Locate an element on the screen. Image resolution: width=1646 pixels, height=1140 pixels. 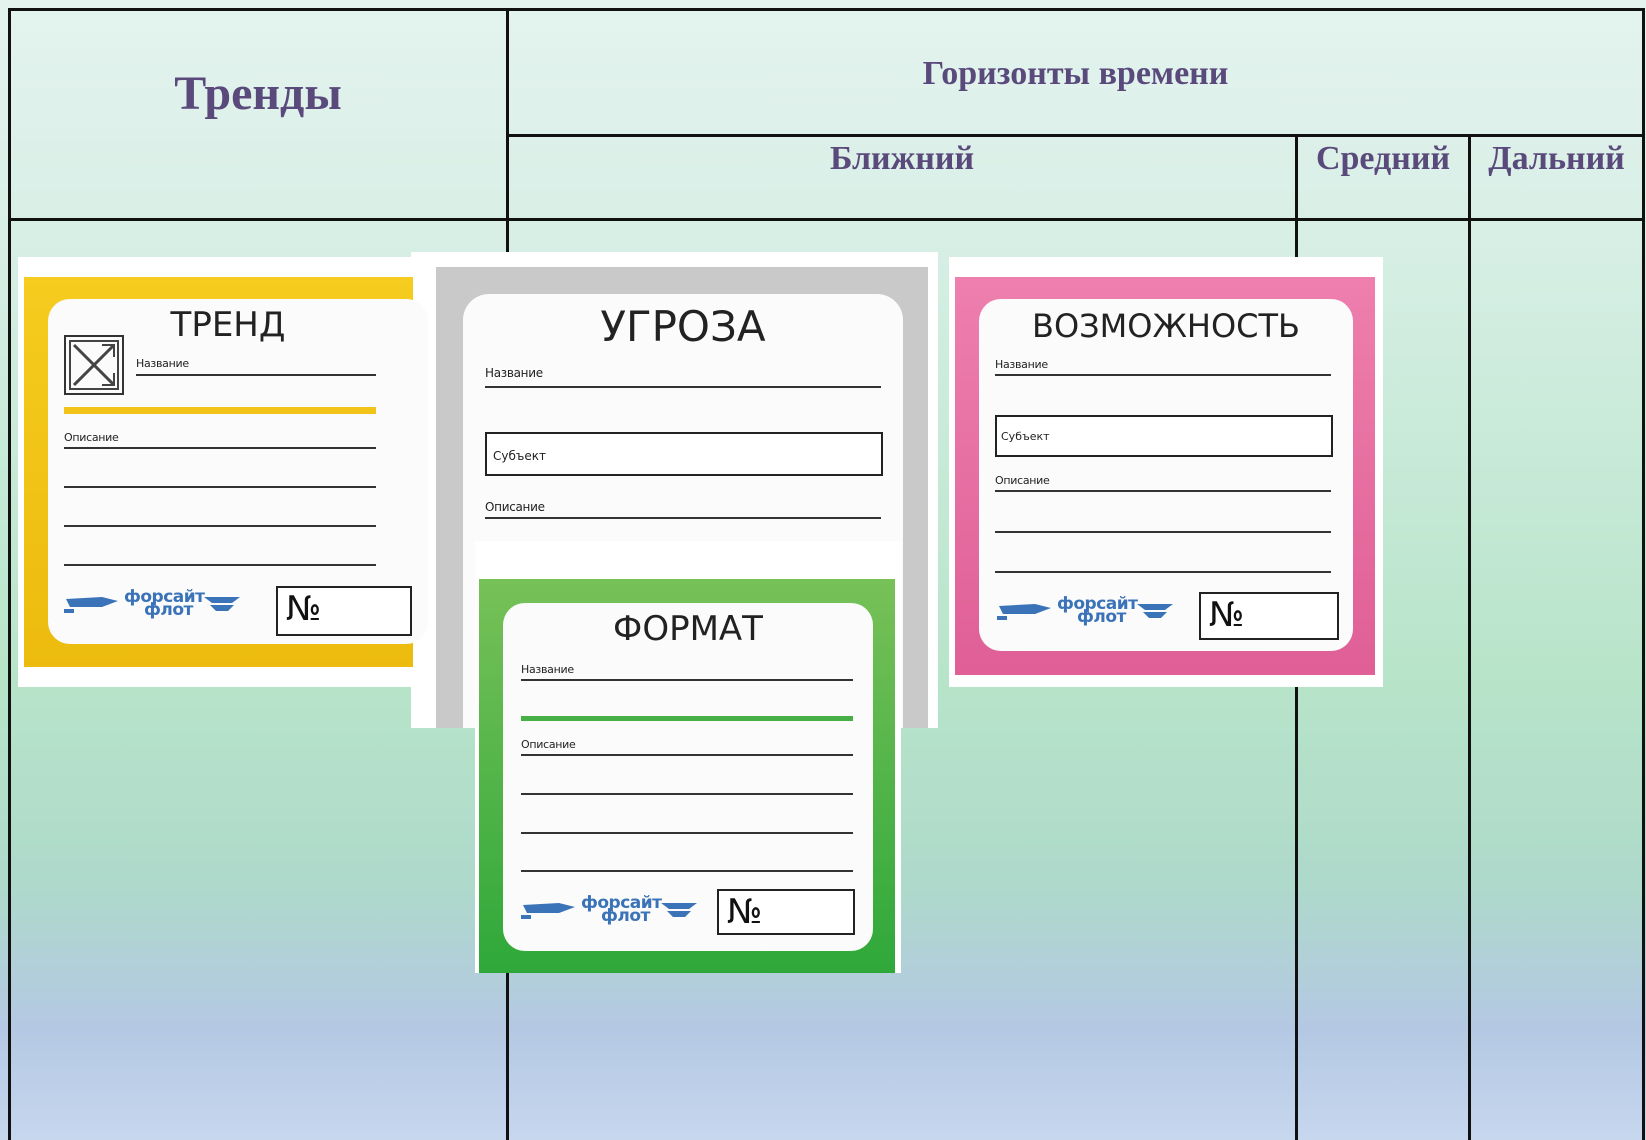
trend-name-line is located at coordinates (256, 375).